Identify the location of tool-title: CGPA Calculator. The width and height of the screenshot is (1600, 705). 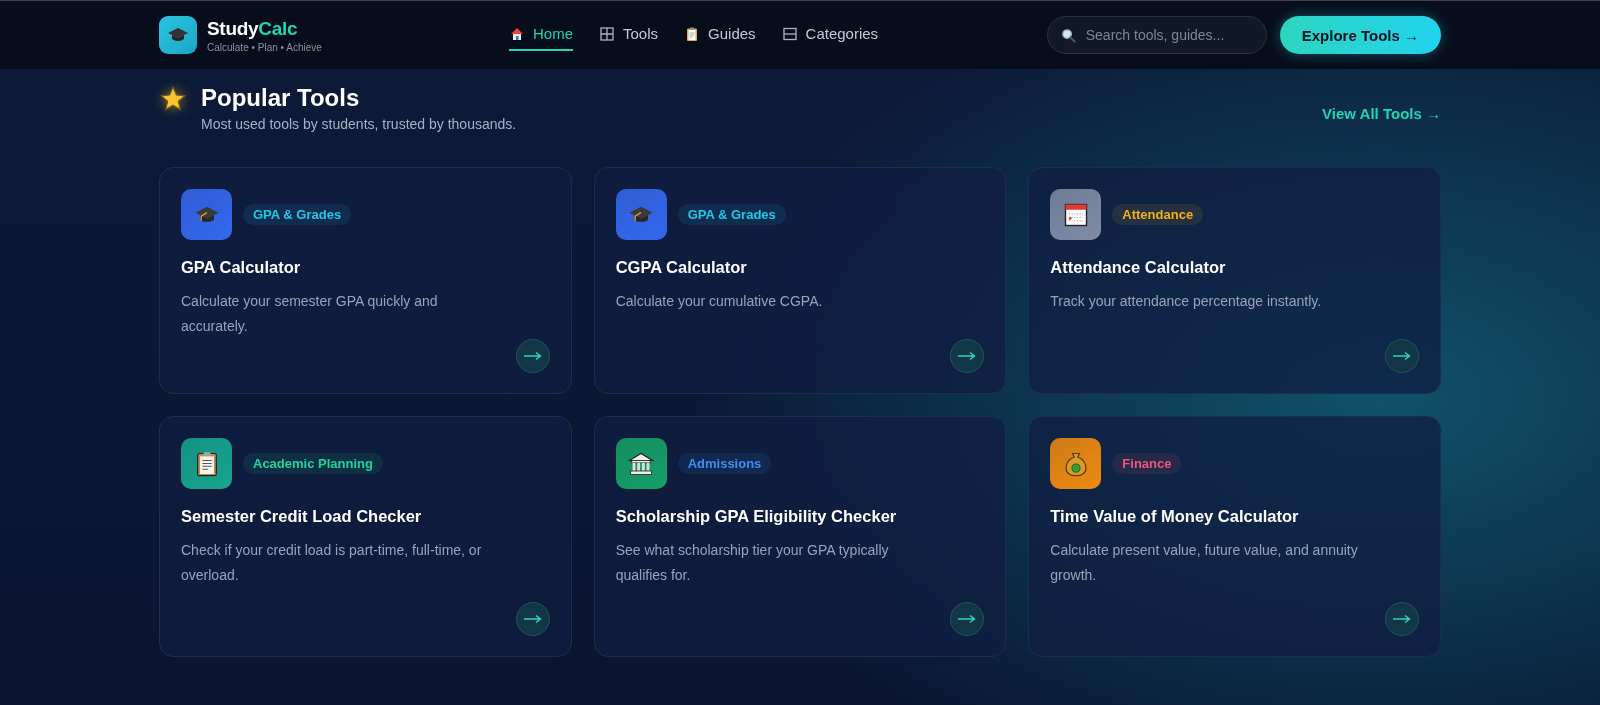
(681, 267).